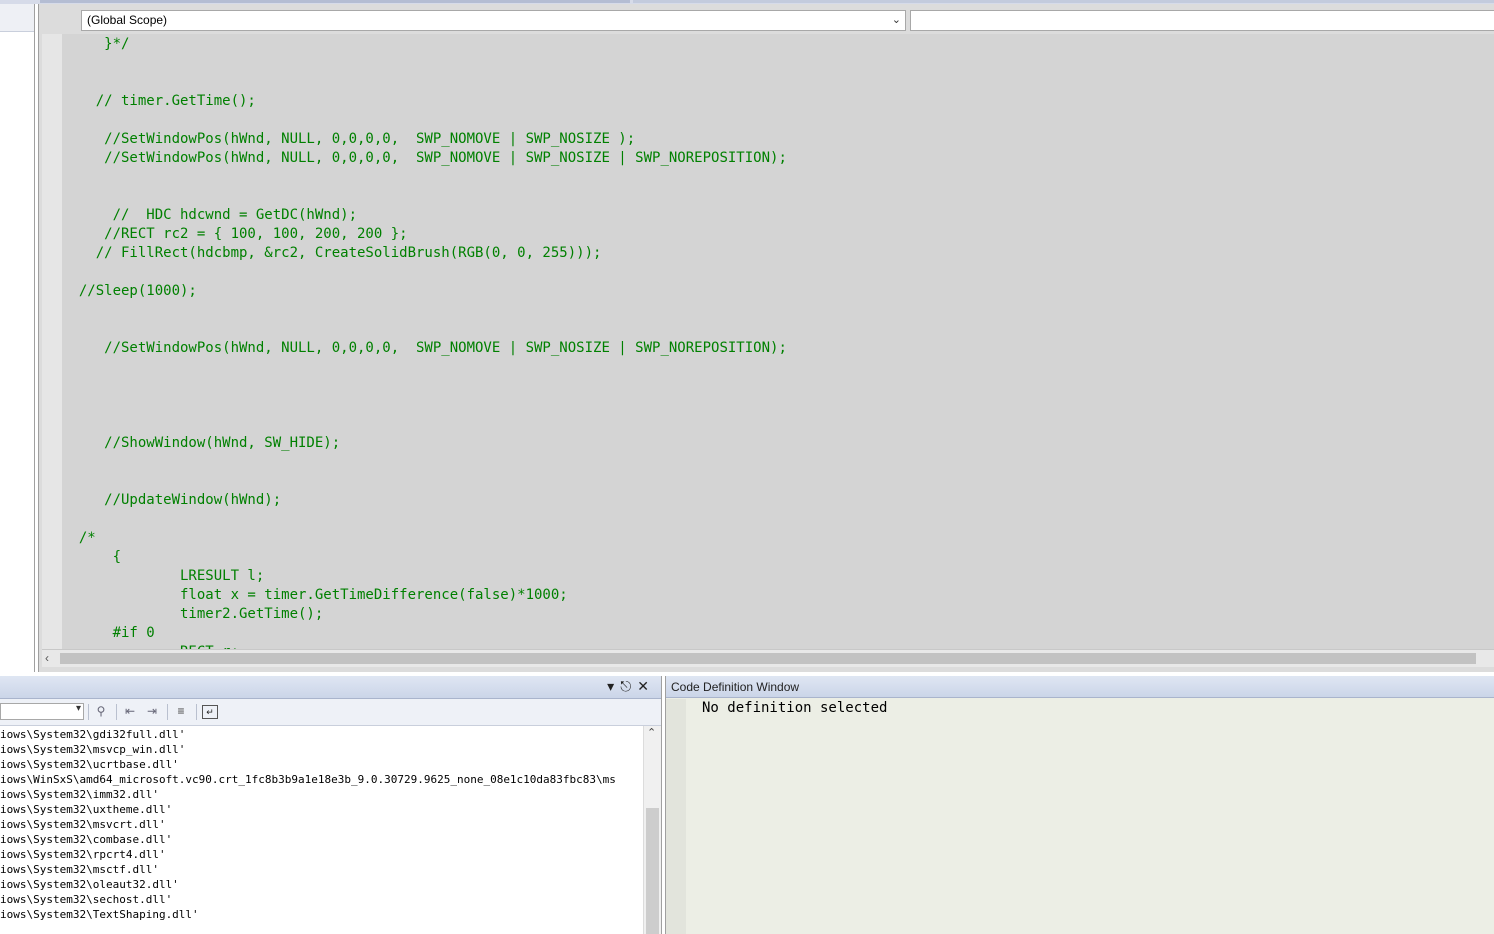 This screenshot has height=934, width=1494. I want to click on vertical-scrollbar: ⌃, so click(652, 830).